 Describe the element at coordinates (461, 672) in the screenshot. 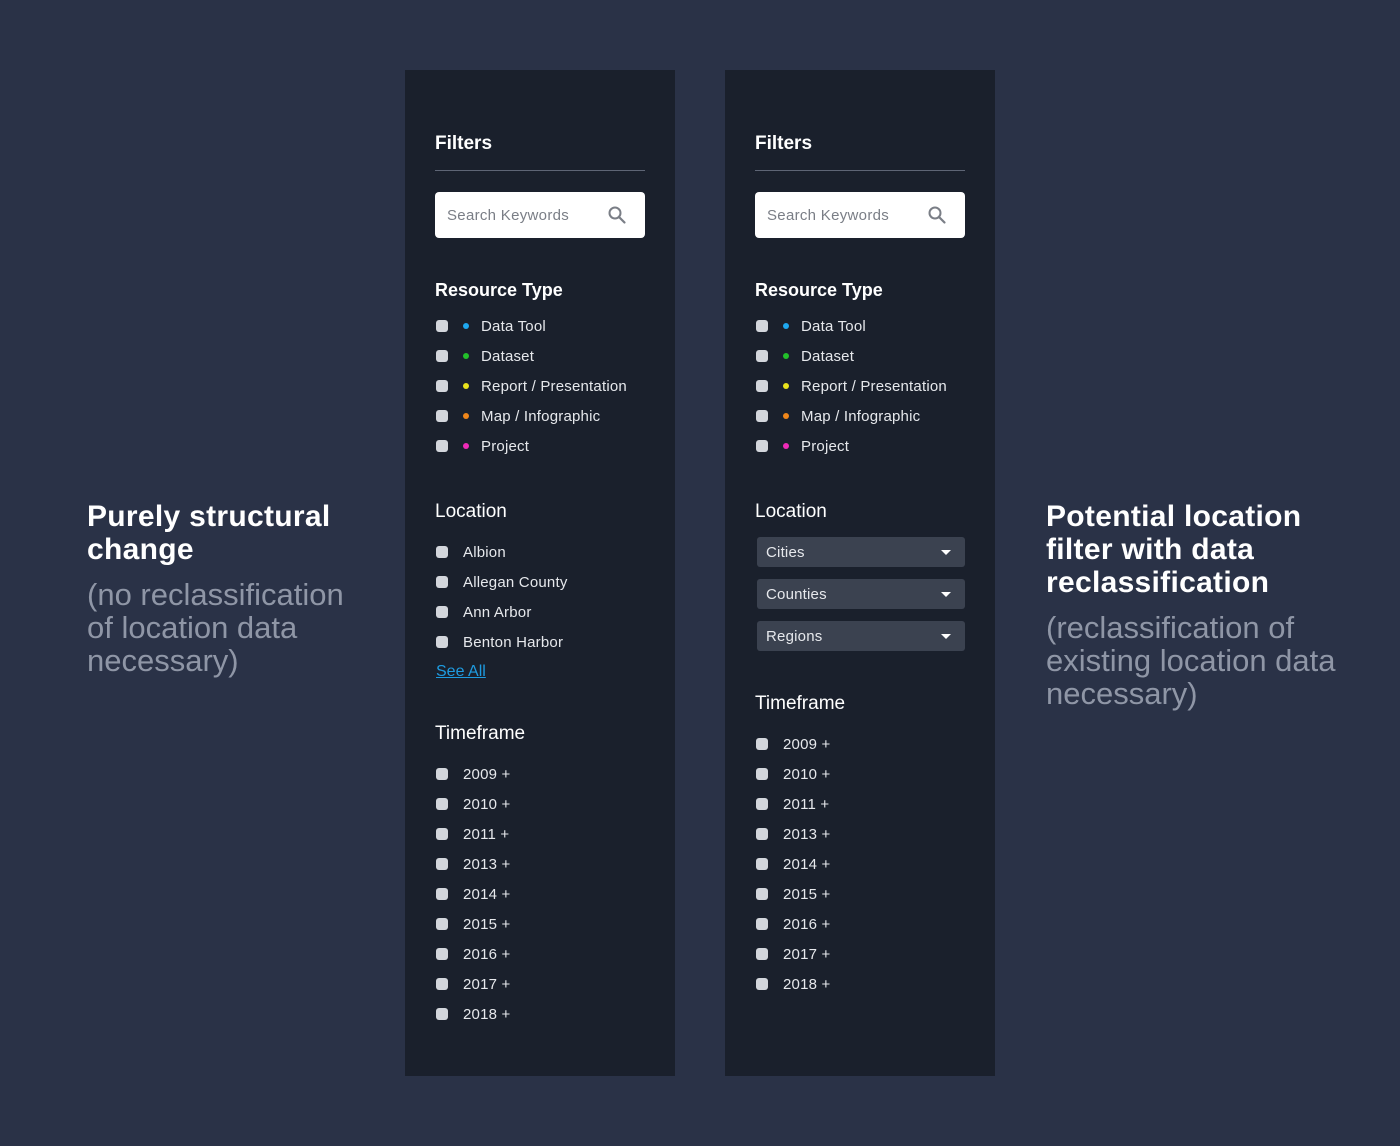

I see `see-all-link: See All` at that location.